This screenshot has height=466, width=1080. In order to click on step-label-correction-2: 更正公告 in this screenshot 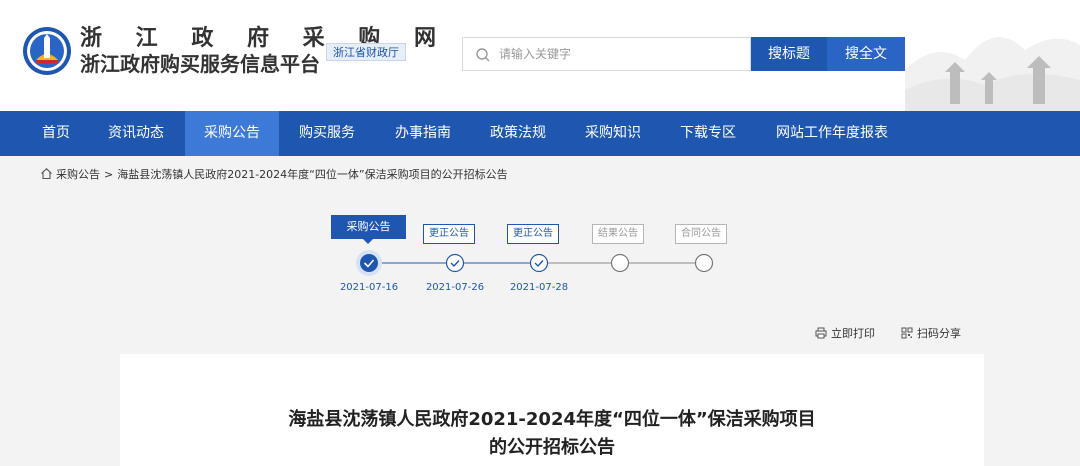, I will do `click(533, 234)`.